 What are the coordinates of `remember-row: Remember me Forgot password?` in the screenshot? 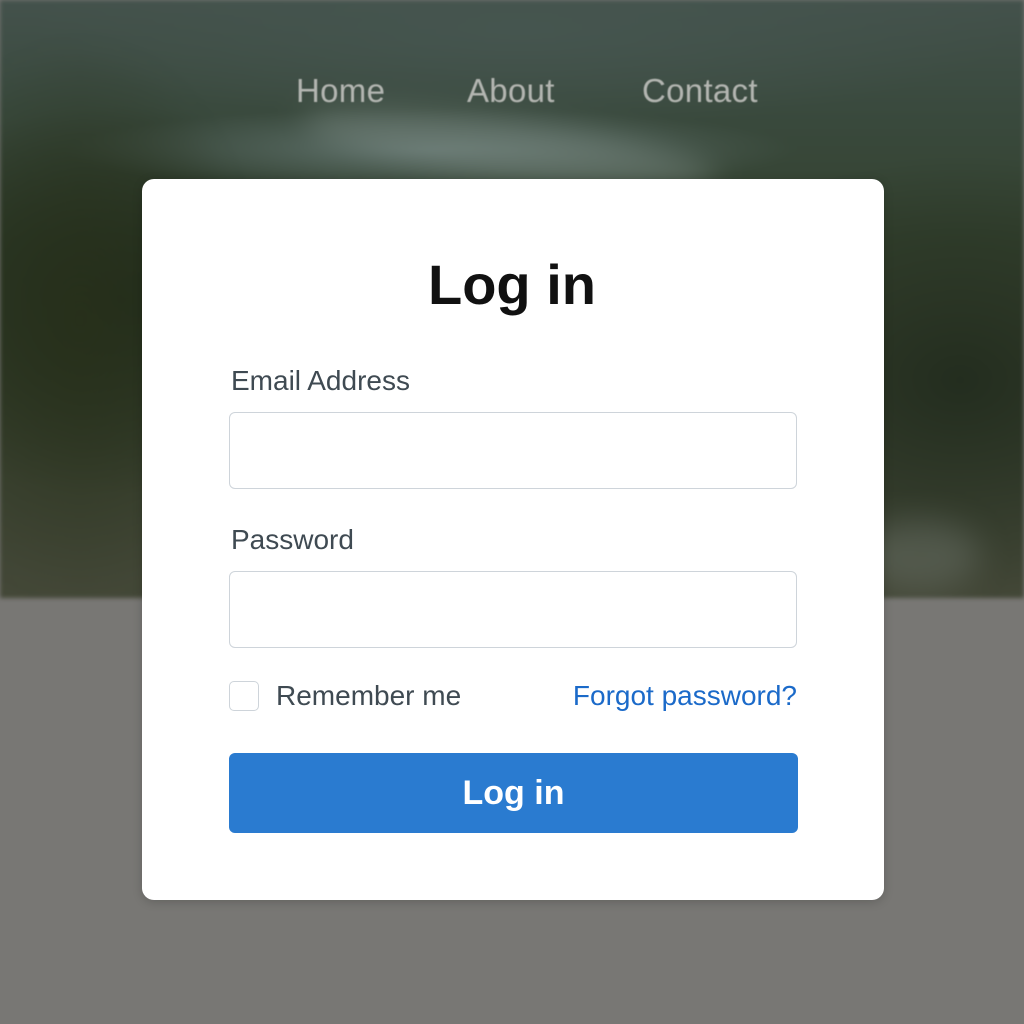 It's located at (513, 697).